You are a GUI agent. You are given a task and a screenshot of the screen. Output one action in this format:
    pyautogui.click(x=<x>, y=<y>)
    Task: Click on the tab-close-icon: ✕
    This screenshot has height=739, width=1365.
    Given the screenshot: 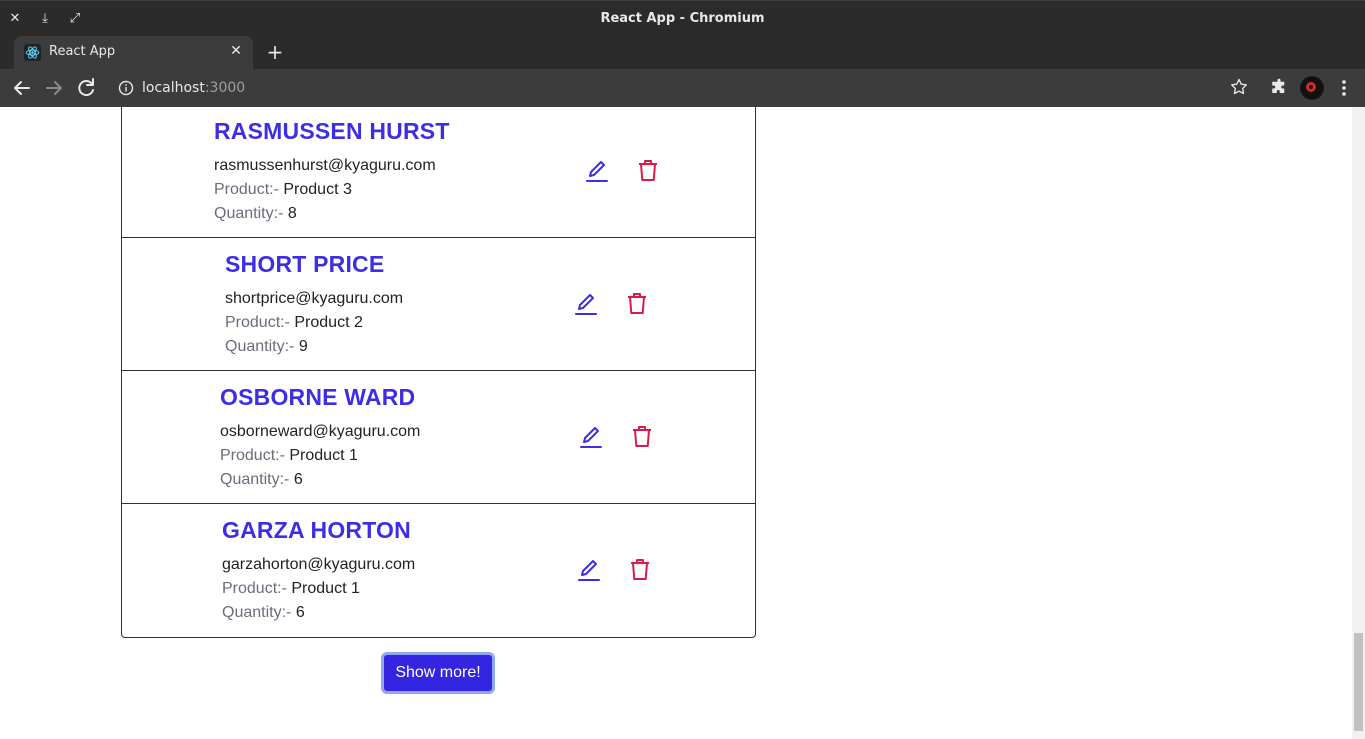 What is the action you would take?
    pyautogui.click(x=236, y=51)
    